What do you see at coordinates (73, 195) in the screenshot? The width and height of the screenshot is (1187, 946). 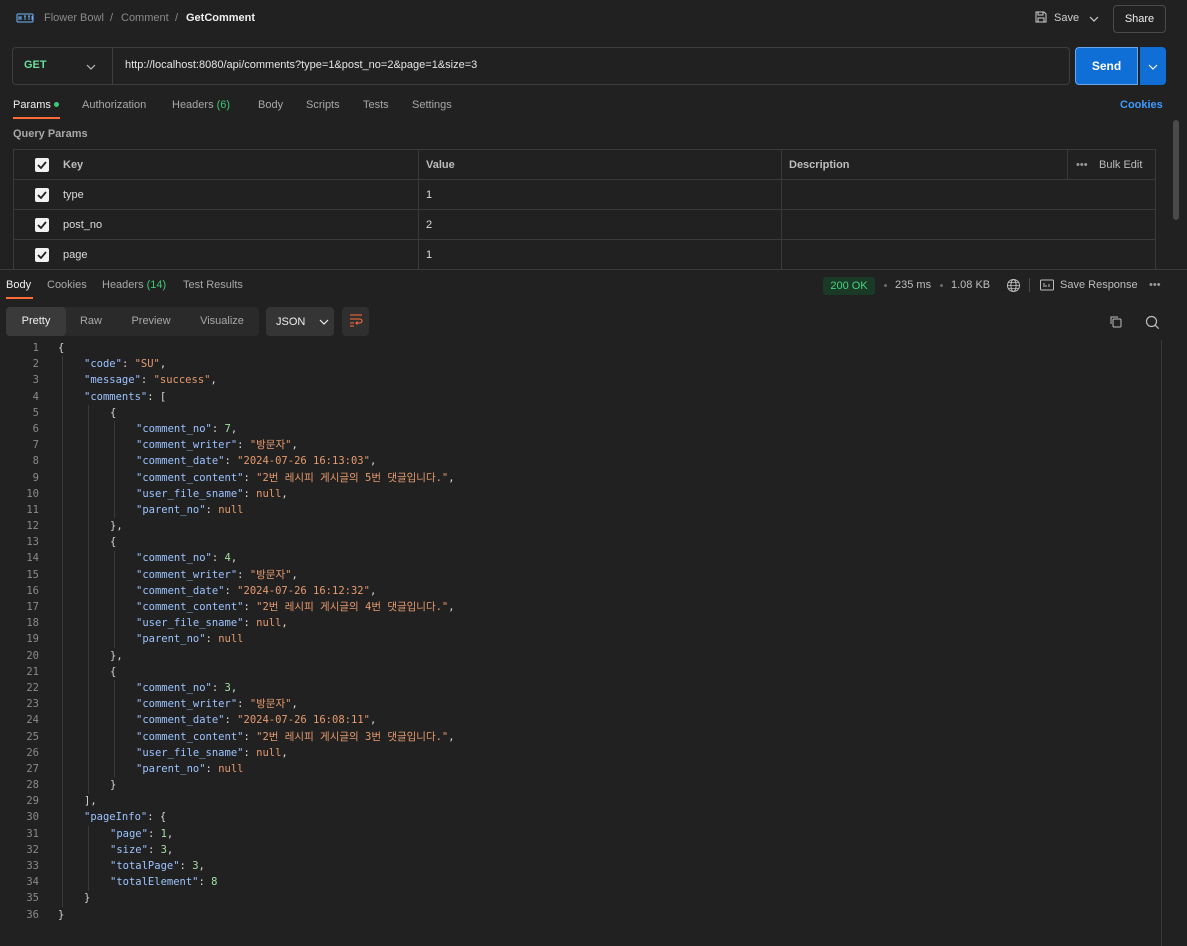 I see `param-key: type` at bounding box center [73, 195].